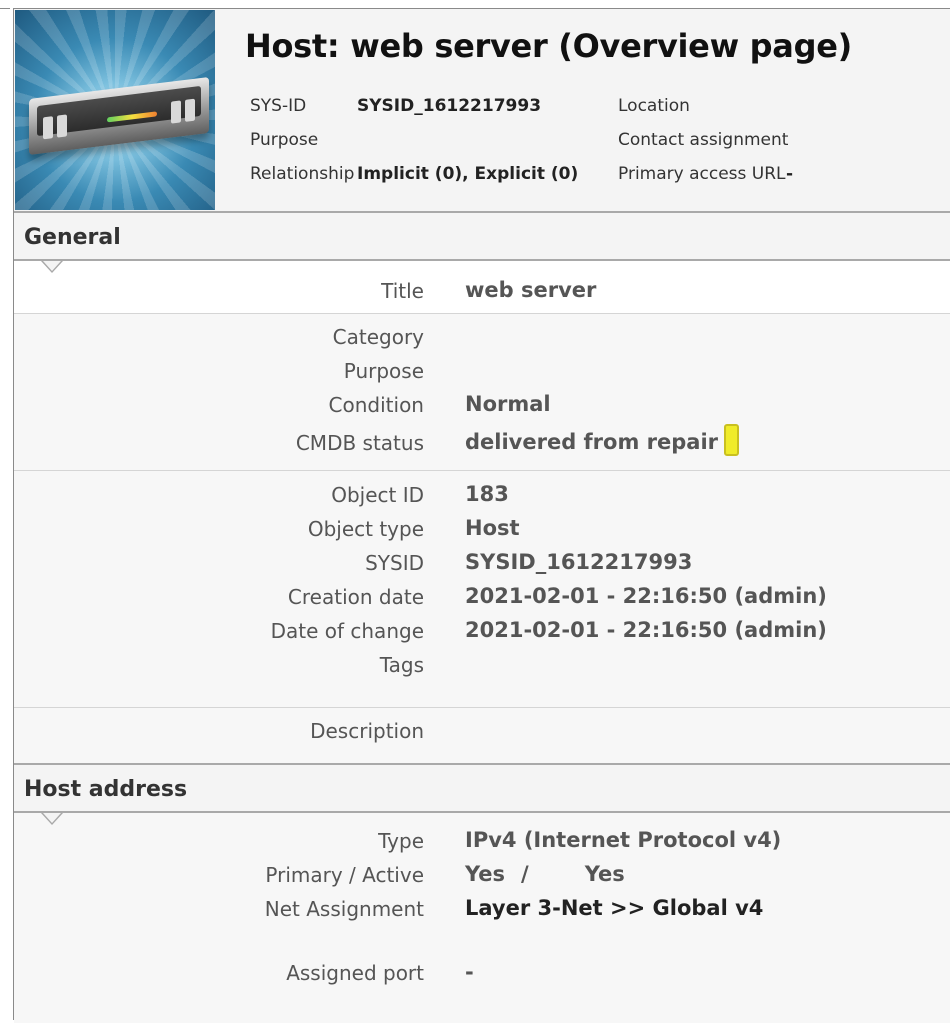  What do you see at coordinates (492, 528) in the screenshot?
I see `object-type-value: Host` at bounding box center [492, 528].